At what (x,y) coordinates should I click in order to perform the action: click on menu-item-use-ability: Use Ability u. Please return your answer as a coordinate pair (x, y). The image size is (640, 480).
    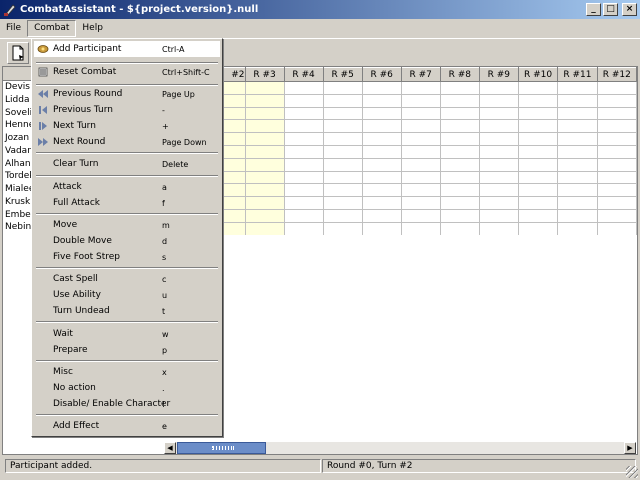
    Looking at the image, I should click on (127, 295).